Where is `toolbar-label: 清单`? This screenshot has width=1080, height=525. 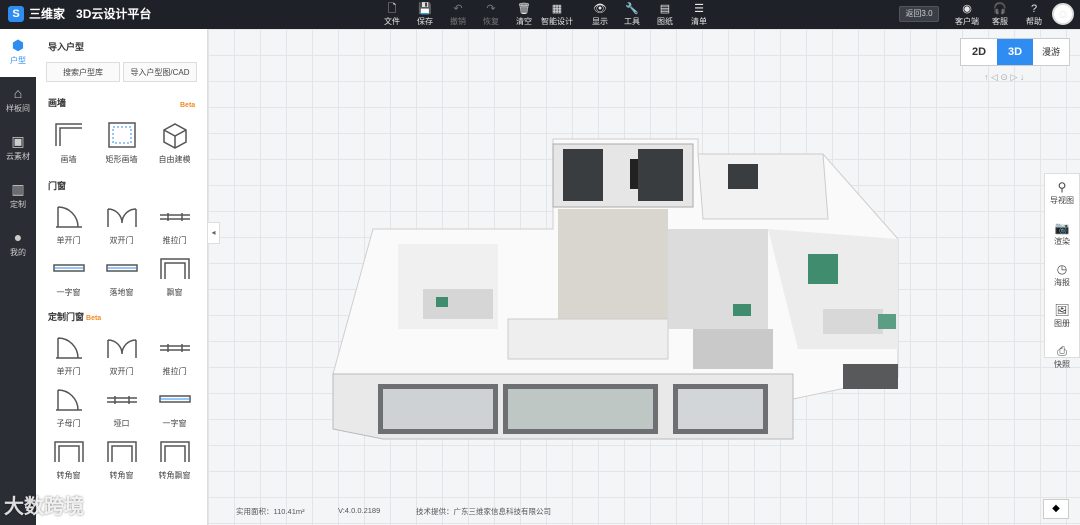
toolbar-label: 清单 is located at coordinates (699, 21).